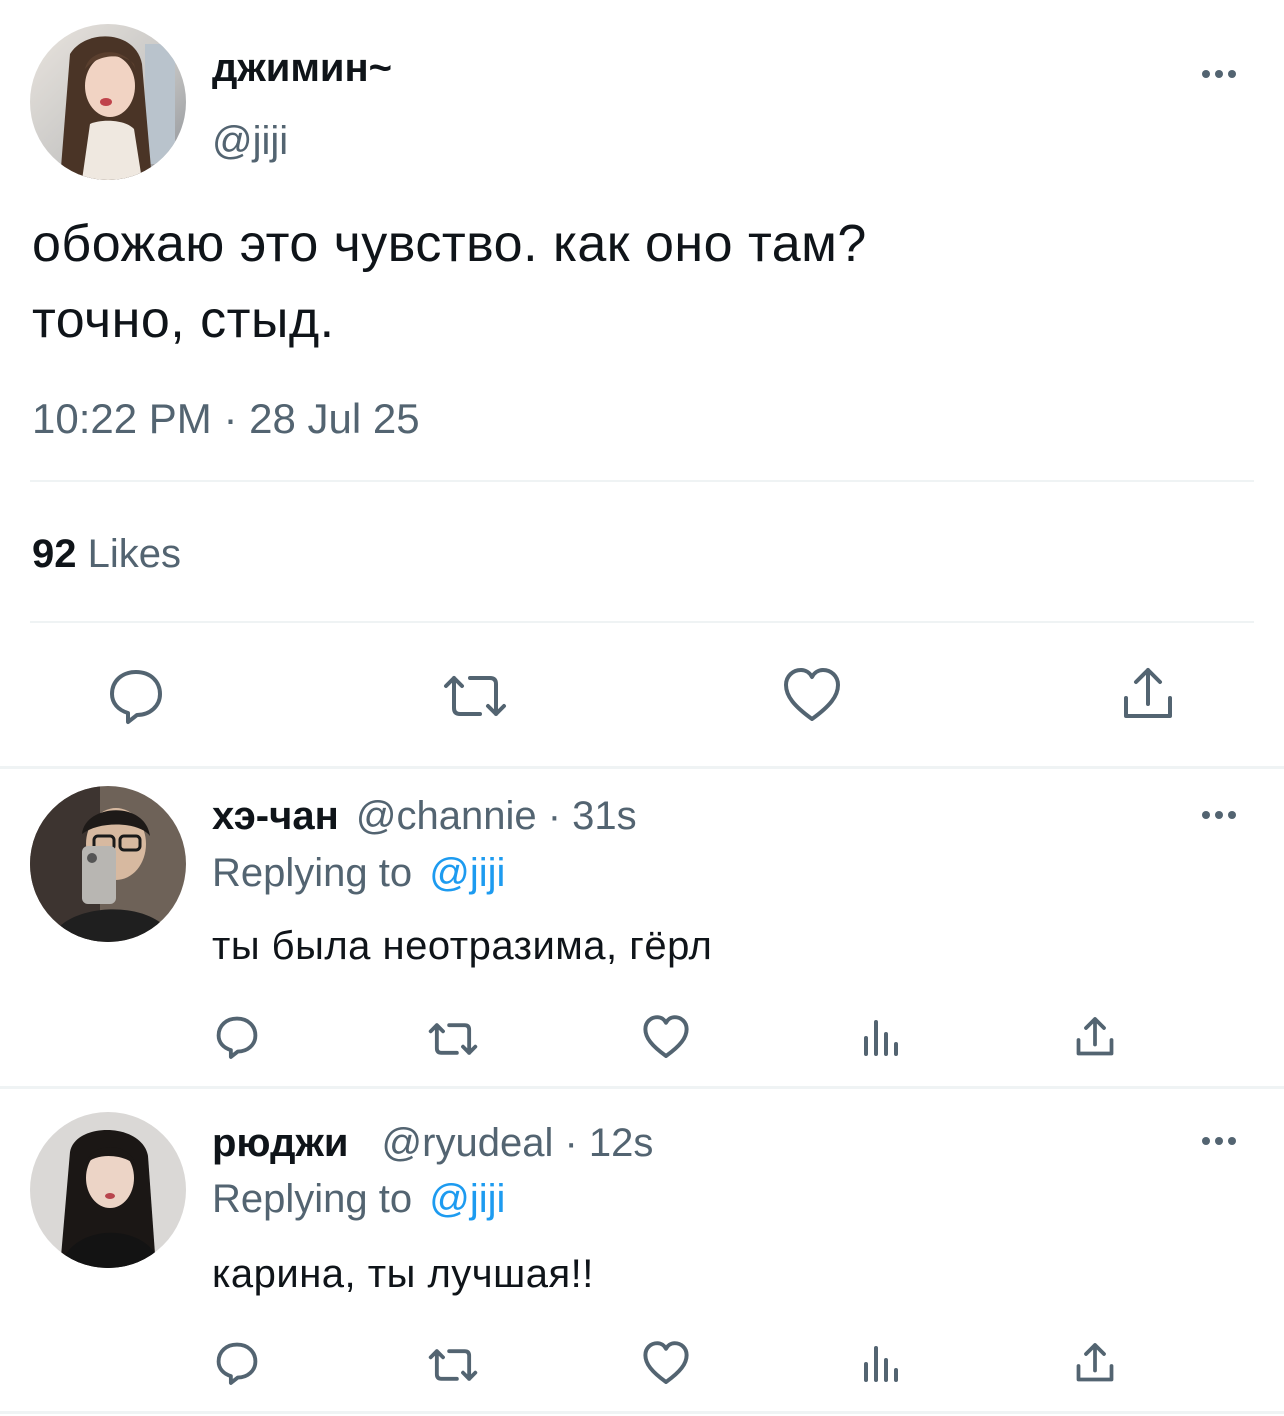  I want to click on reply-handle-time: @channie · 31s, so click(496, 816).